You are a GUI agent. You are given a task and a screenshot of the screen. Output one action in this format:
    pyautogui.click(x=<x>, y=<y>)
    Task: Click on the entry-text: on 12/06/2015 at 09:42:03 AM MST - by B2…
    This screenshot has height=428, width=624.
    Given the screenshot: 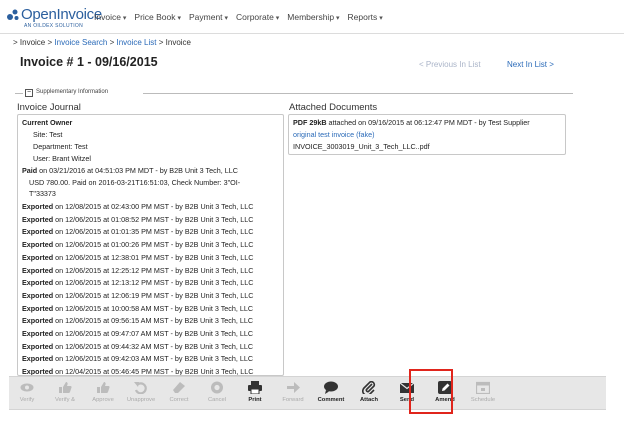 What is the action you would take?
    pyautogui.click(x=153, y=359)
    